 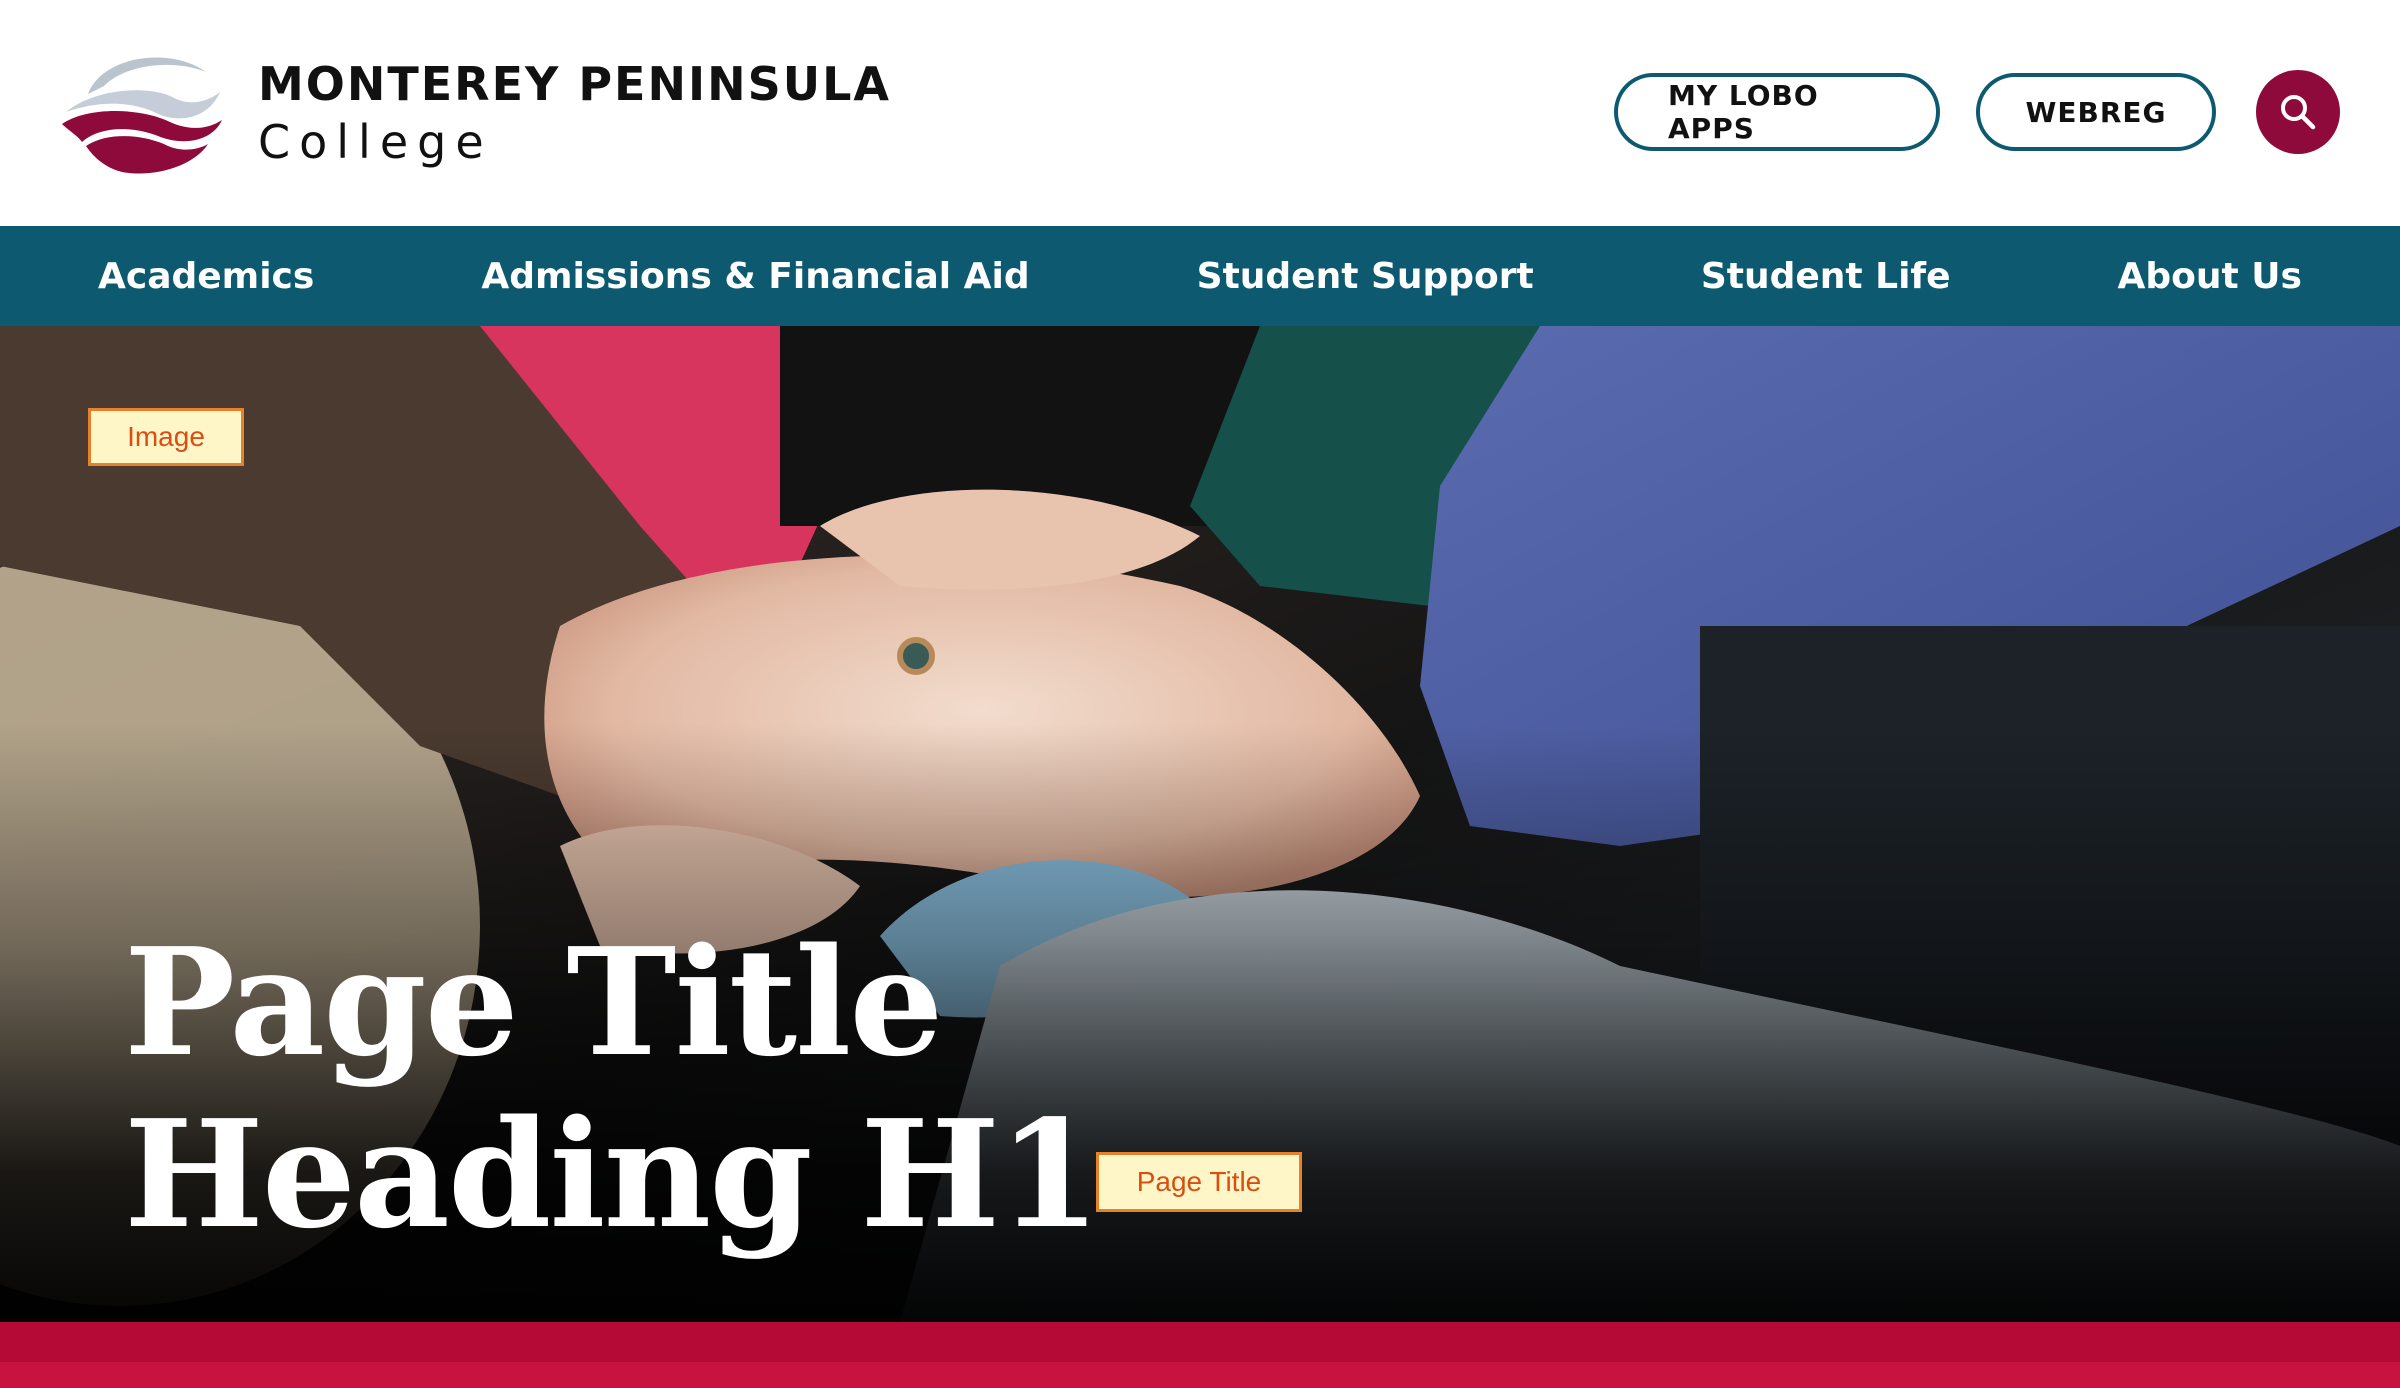 I want to click on annotation-image-label: Image, so click(x=166, y=437).